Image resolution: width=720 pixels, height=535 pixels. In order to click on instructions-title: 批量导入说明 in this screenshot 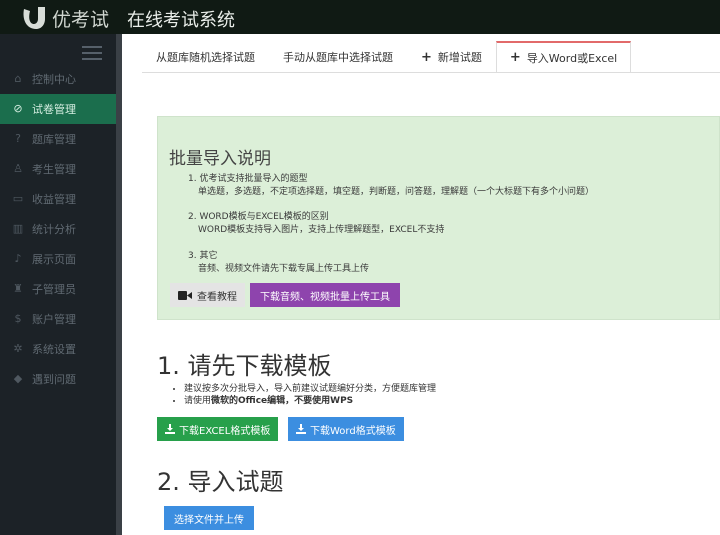, I will do `click(220, 159)`.